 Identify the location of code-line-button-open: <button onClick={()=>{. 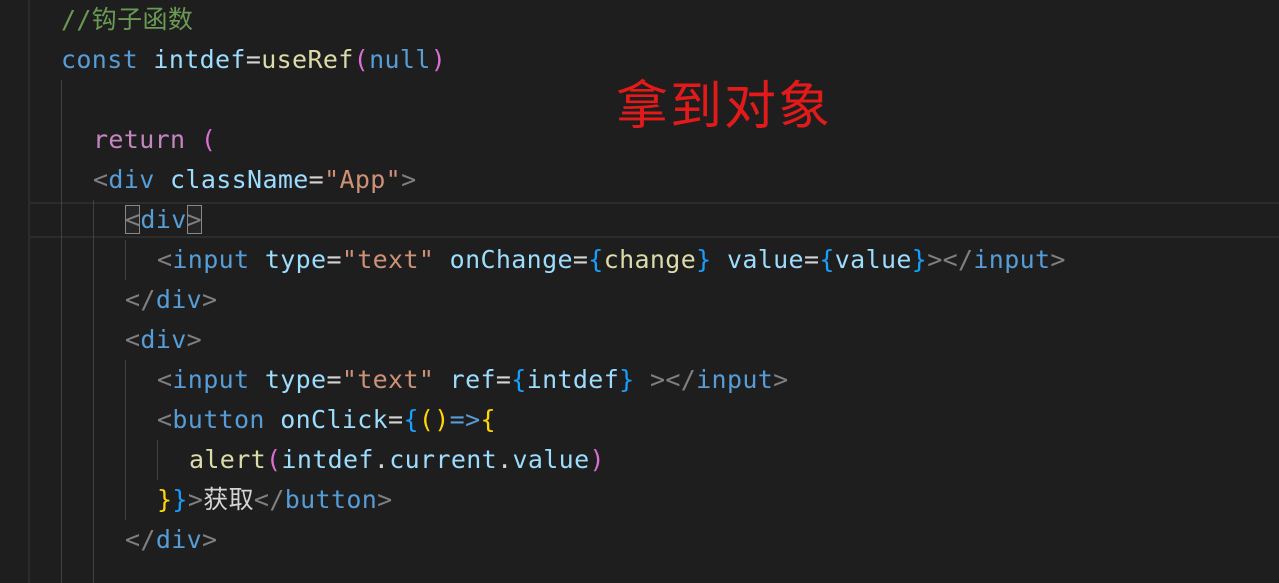
(326, 420).